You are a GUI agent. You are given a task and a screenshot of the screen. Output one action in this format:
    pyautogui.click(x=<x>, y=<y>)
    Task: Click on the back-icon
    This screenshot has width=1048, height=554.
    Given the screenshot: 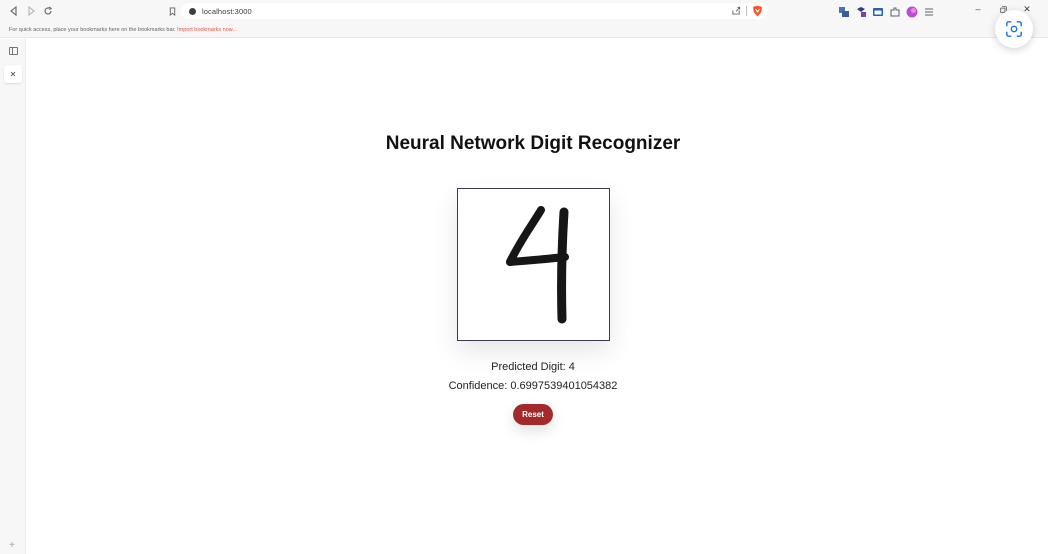 What is the action you would take?
    pyautogui.click(x=13, y=11)
    